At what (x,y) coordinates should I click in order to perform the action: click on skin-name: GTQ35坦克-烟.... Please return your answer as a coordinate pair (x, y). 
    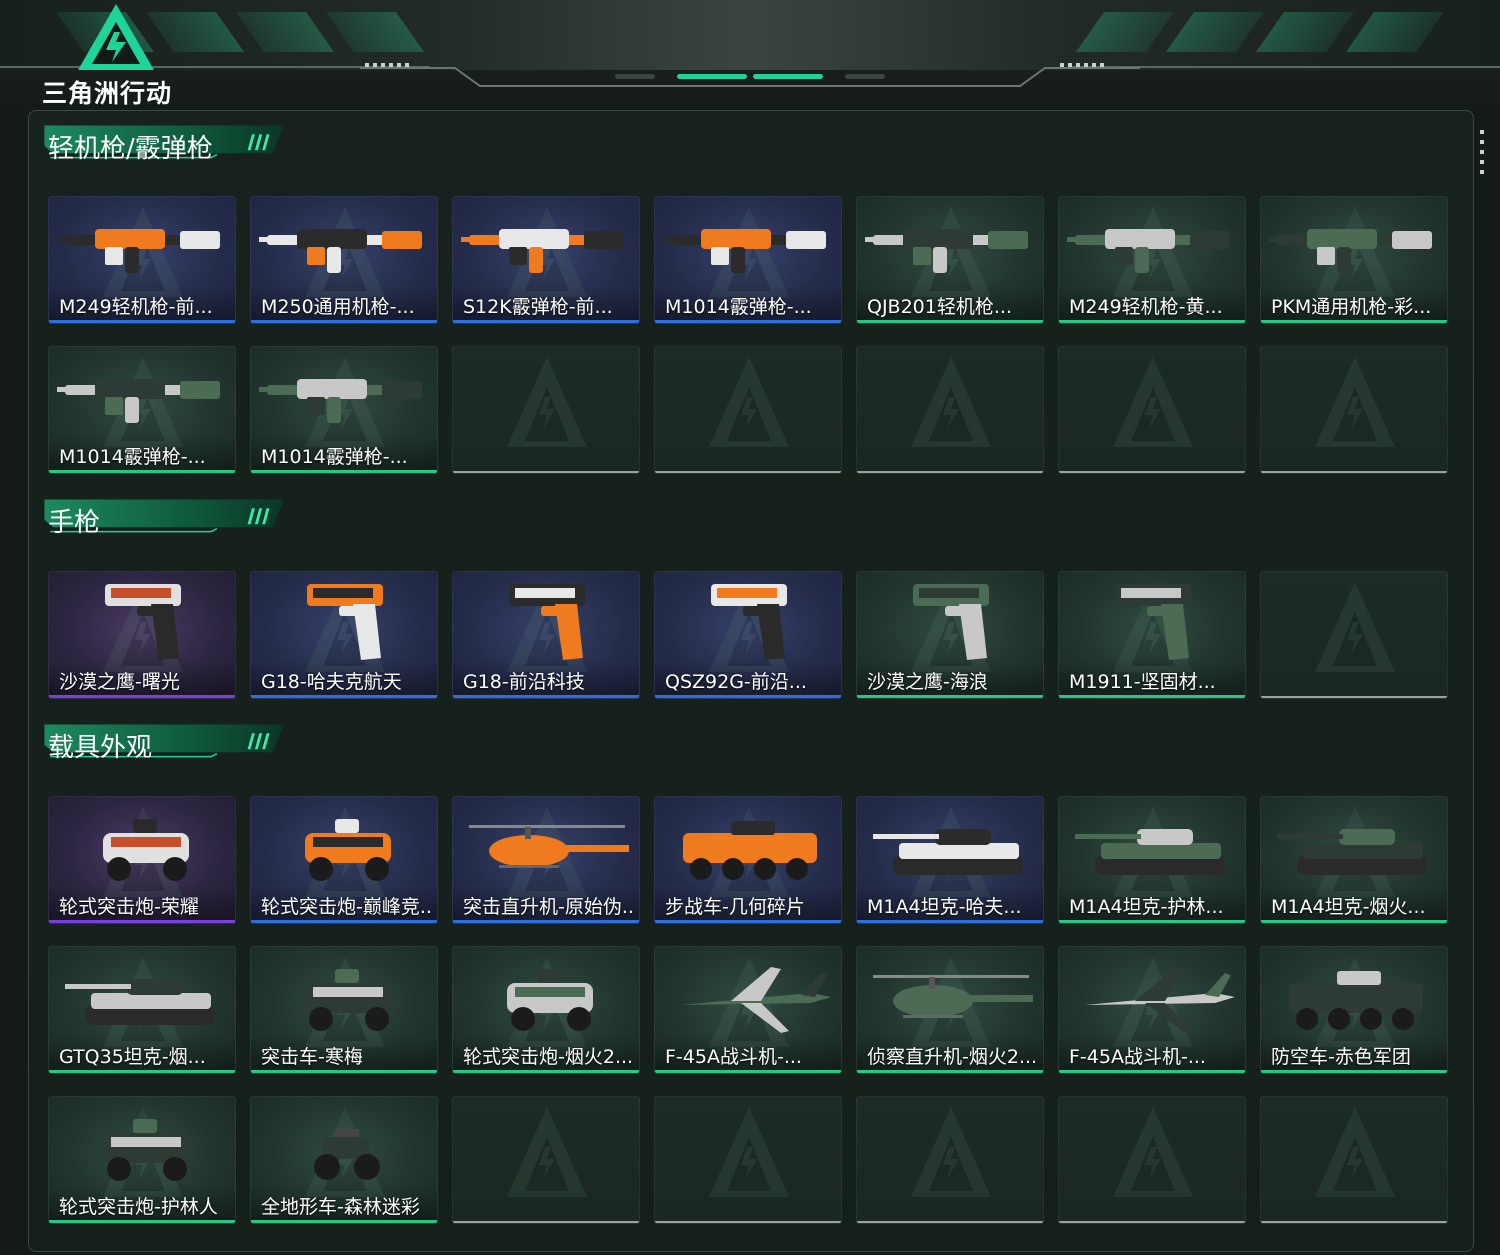
    Looking at the image, I should click on (132, 1057).